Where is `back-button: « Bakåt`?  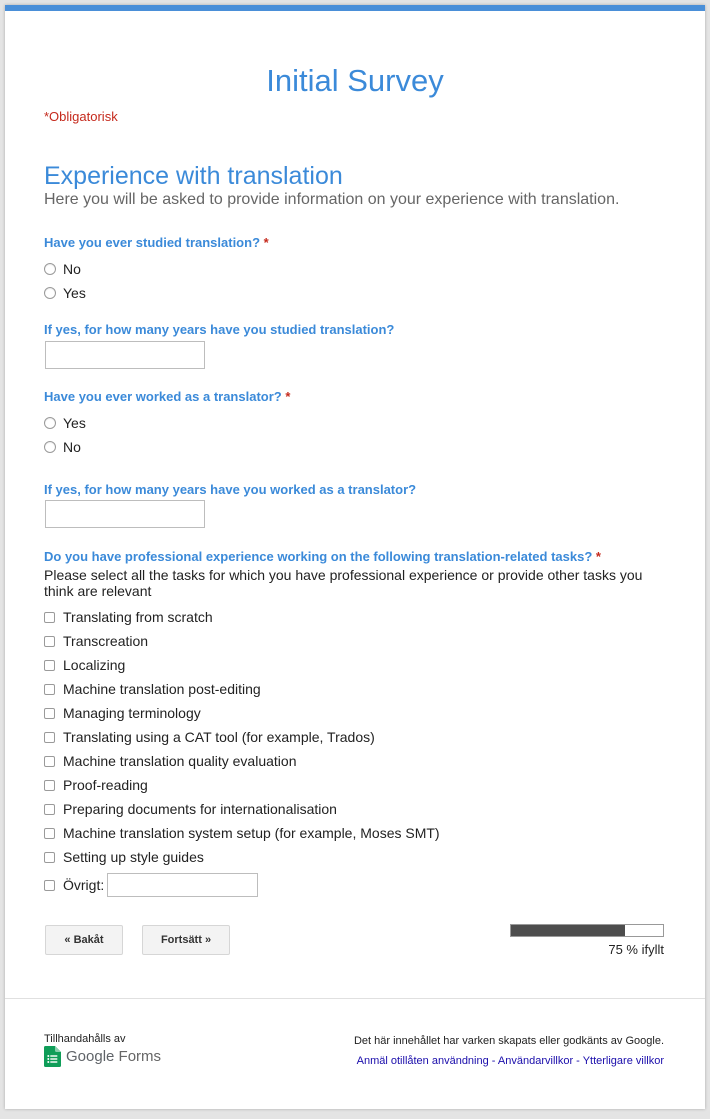 back-button: « Bakåt is located at coordinates (84, 940).